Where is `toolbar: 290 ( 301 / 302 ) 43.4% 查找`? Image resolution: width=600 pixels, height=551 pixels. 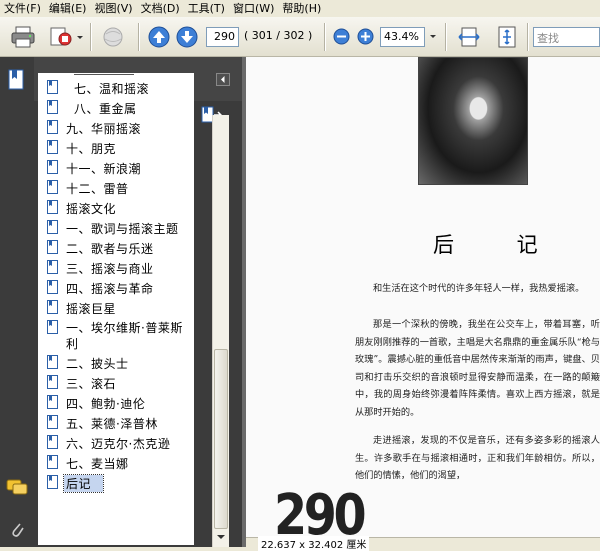 toolbar: 290 ( 301 / 302 ) 43.4% 查找 is located at coordinates (300, 37).